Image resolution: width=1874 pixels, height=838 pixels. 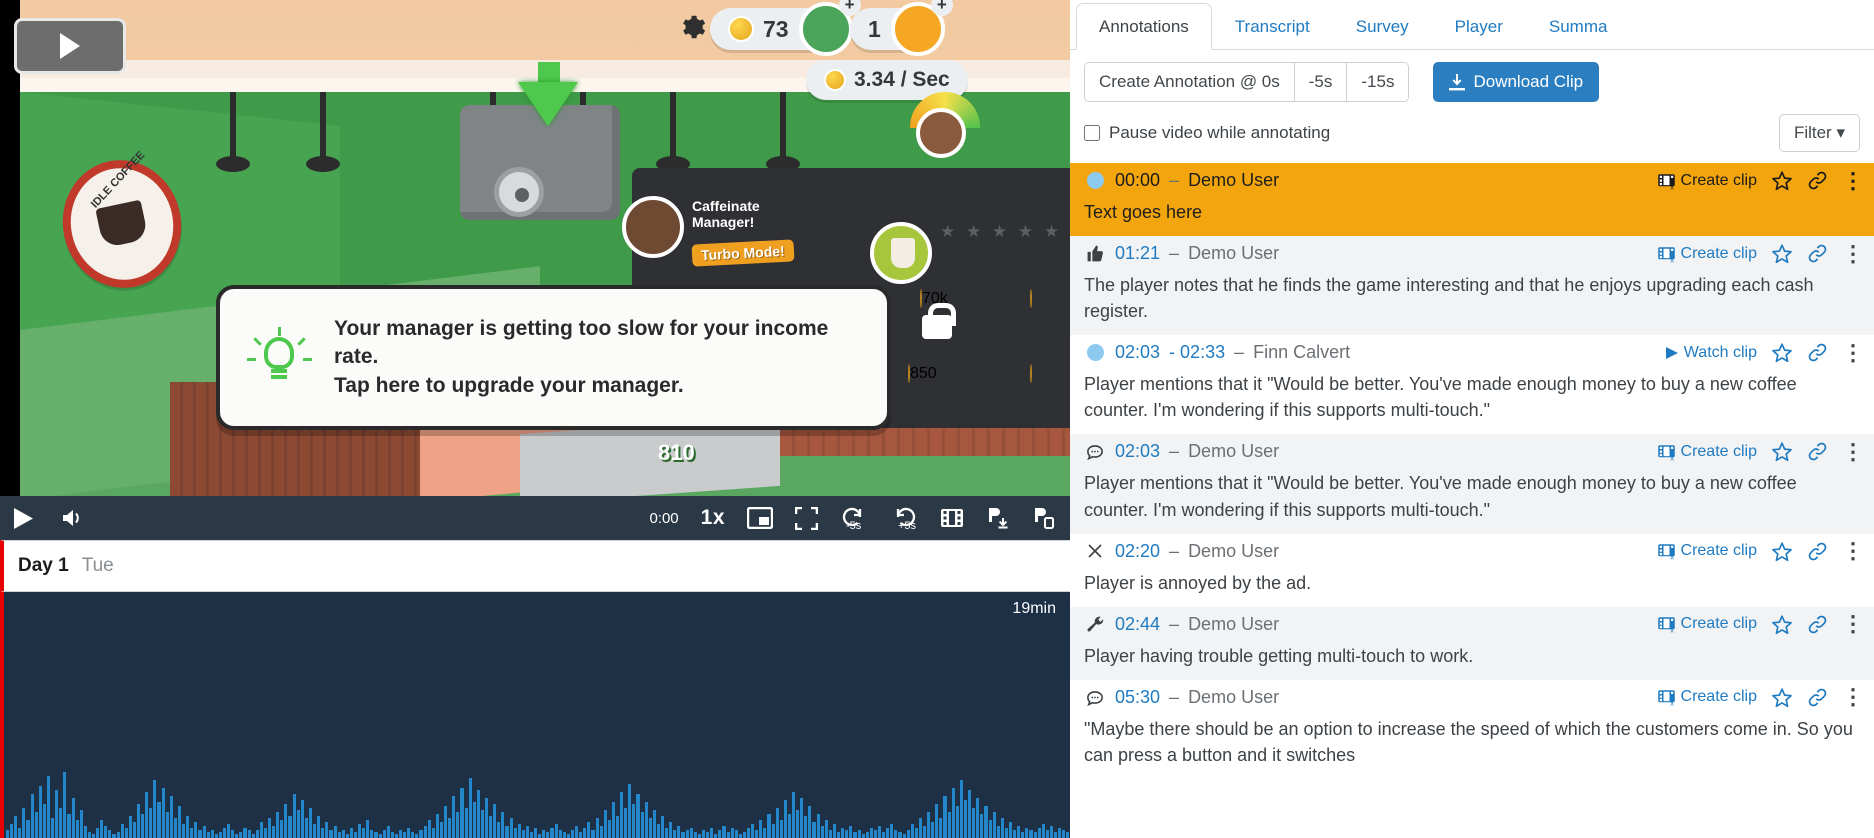 What do you see at coordinates (1144, 26) in the screenshot?
I see `tab-annotations: Annotations` at bounding box center [1144, 26].